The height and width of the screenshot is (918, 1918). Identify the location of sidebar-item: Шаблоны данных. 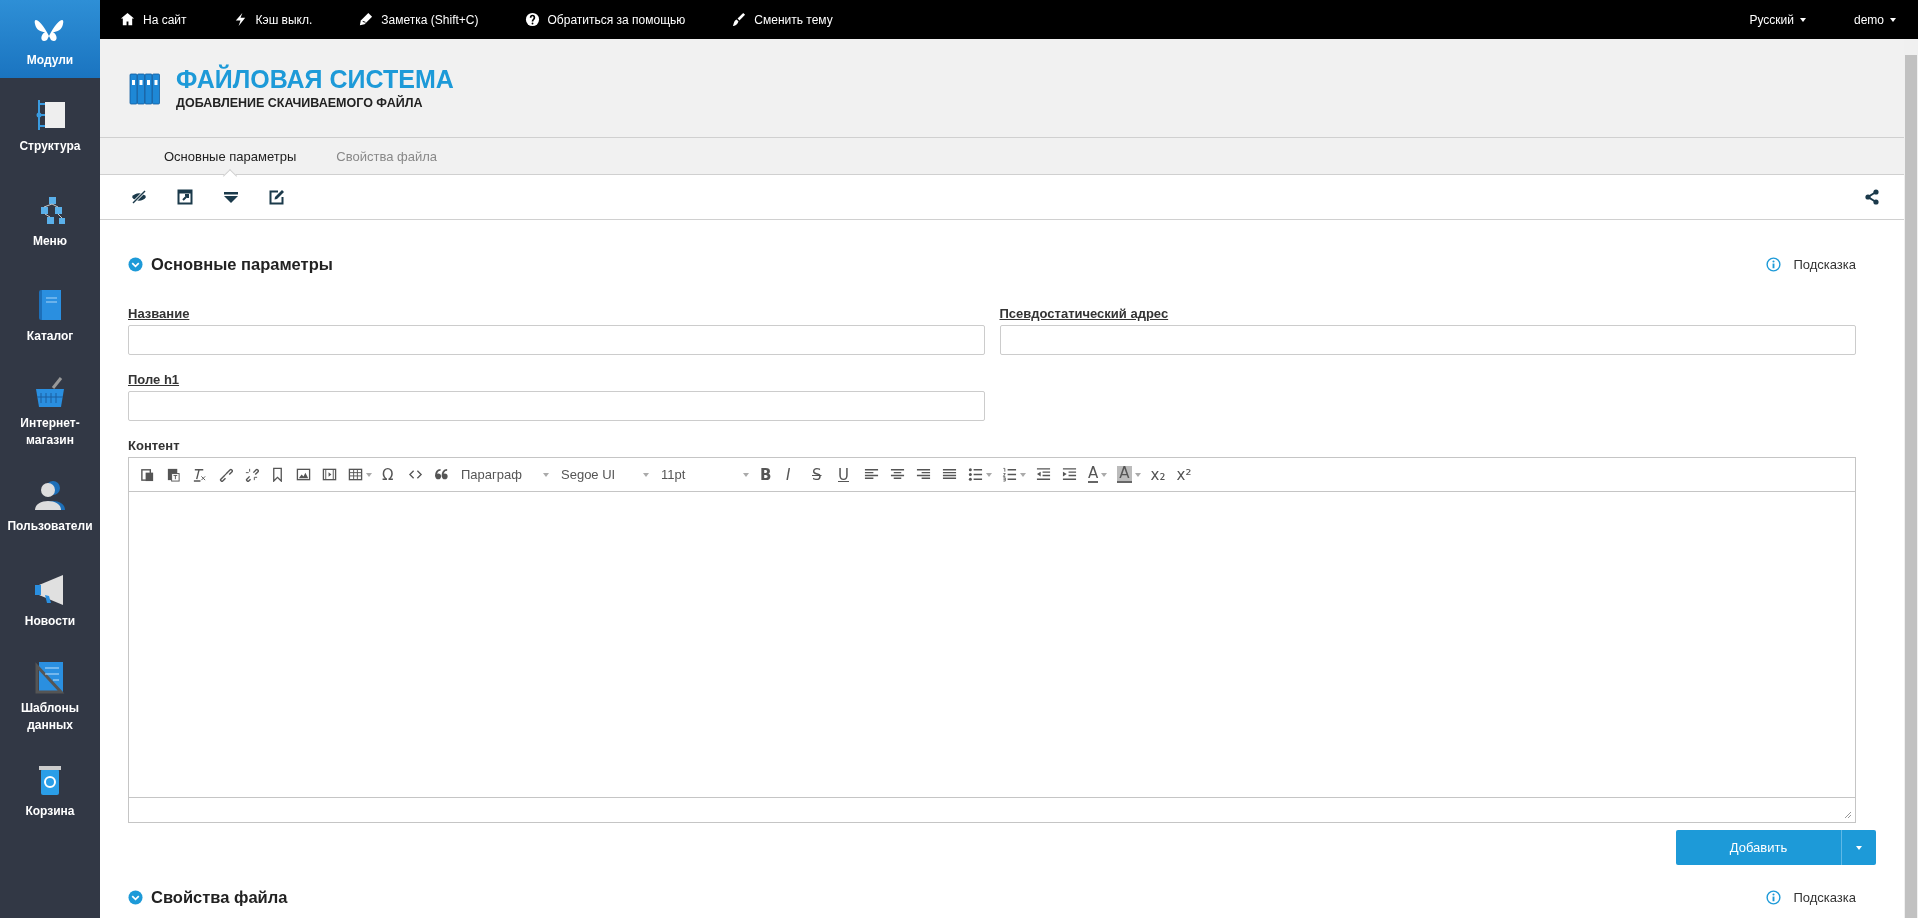
(50, 695).